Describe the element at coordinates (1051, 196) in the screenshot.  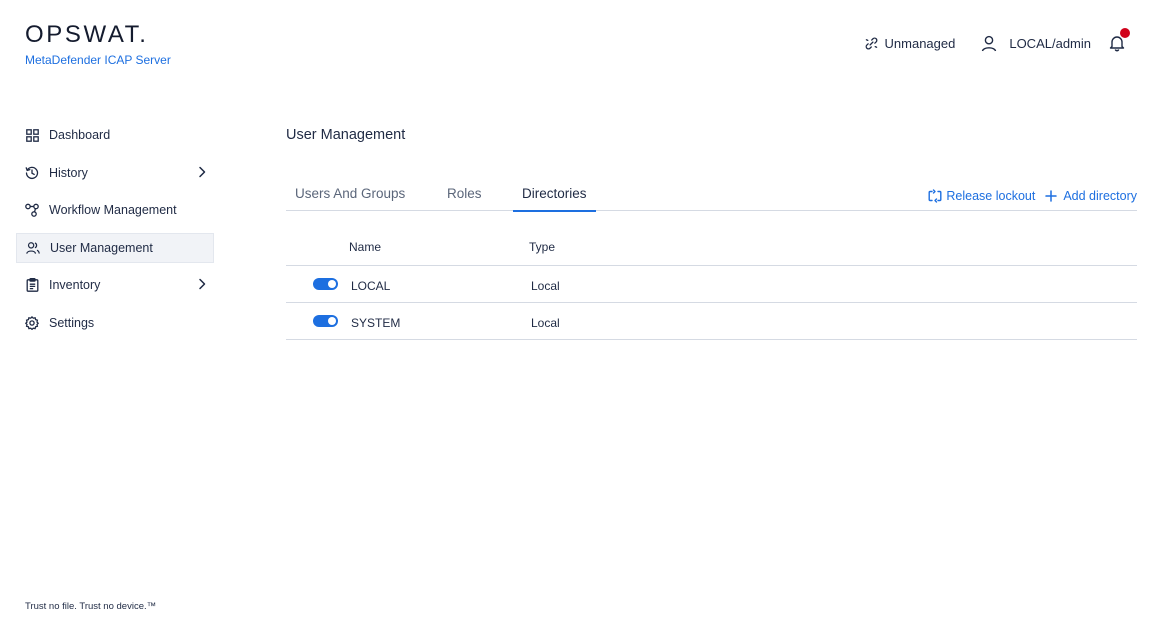
I see `plus-icon` at that location.